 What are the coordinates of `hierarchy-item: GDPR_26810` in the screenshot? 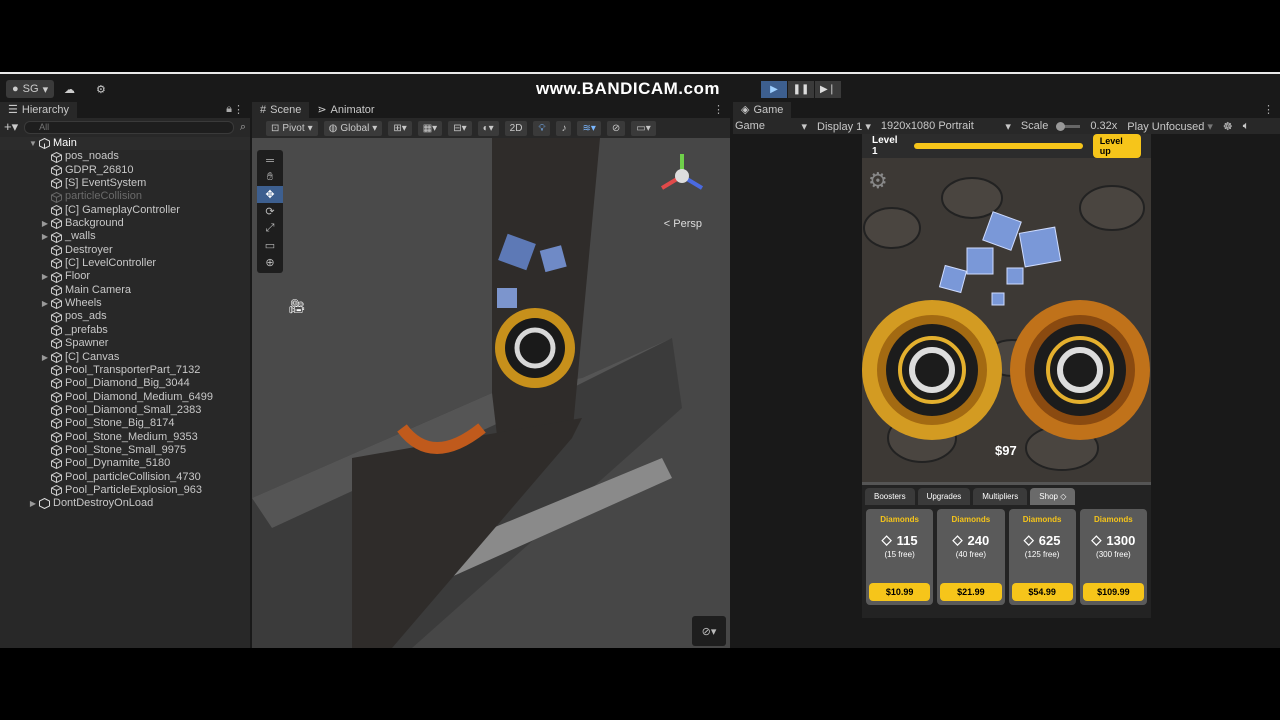 It's located at (125, 170).